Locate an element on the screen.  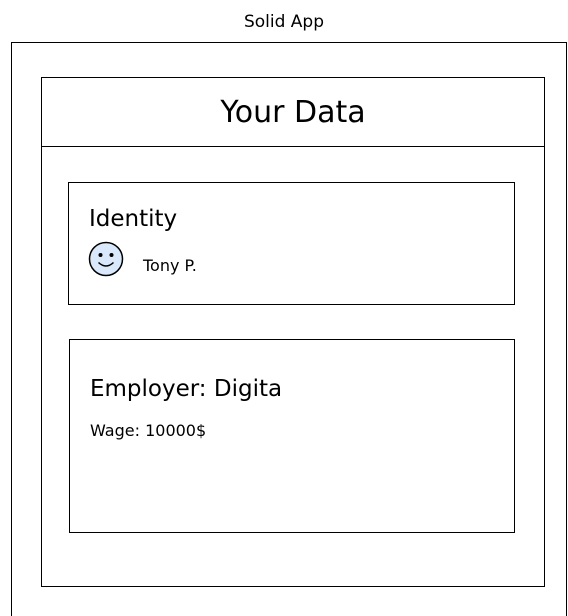
app-title: Solid App is located at coordinates (284, 22).